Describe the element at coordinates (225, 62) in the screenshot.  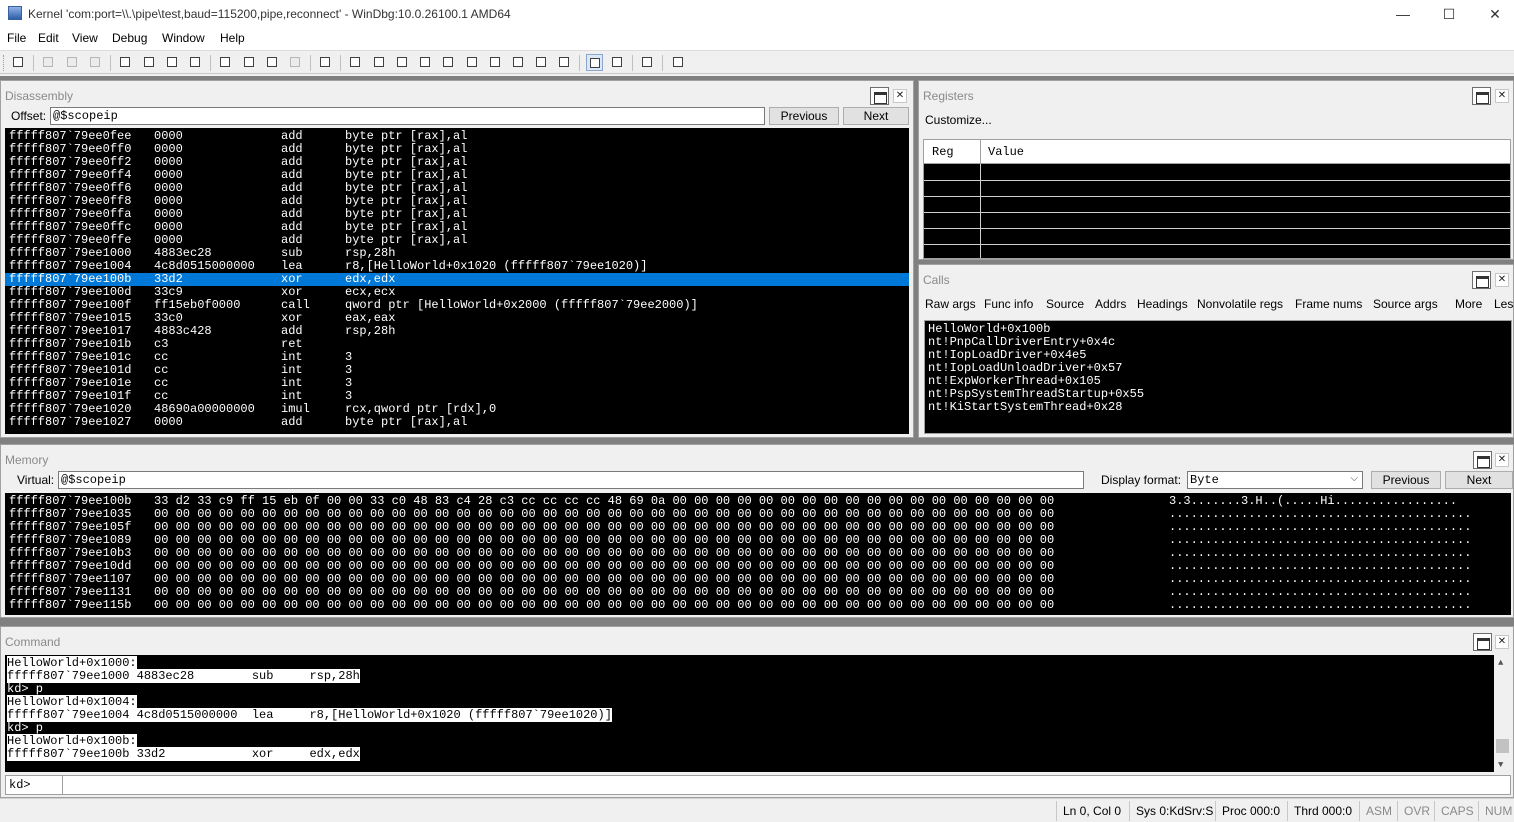
I see `step-into-icon` at that location.